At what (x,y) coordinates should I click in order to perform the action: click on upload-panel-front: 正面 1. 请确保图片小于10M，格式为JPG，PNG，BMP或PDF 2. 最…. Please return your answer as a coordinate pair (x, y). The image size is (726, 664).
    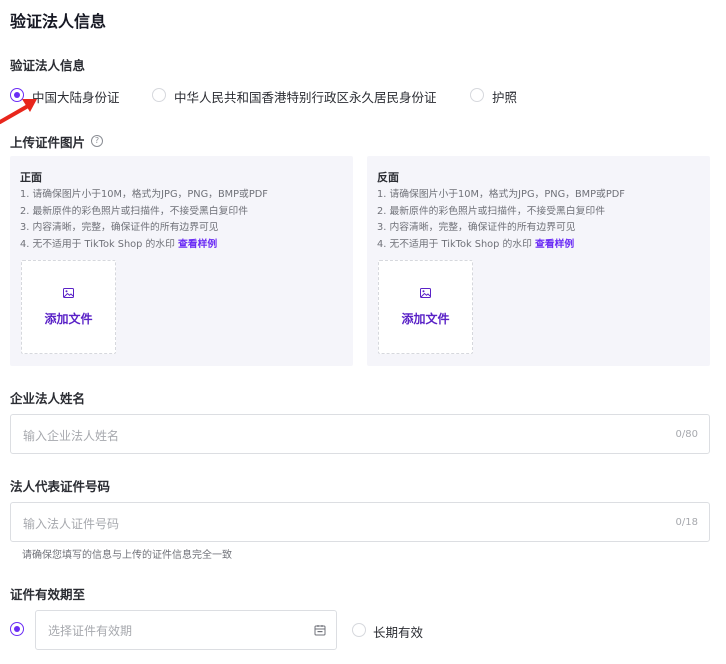
    Looking at the image, I should click on (181, 261).